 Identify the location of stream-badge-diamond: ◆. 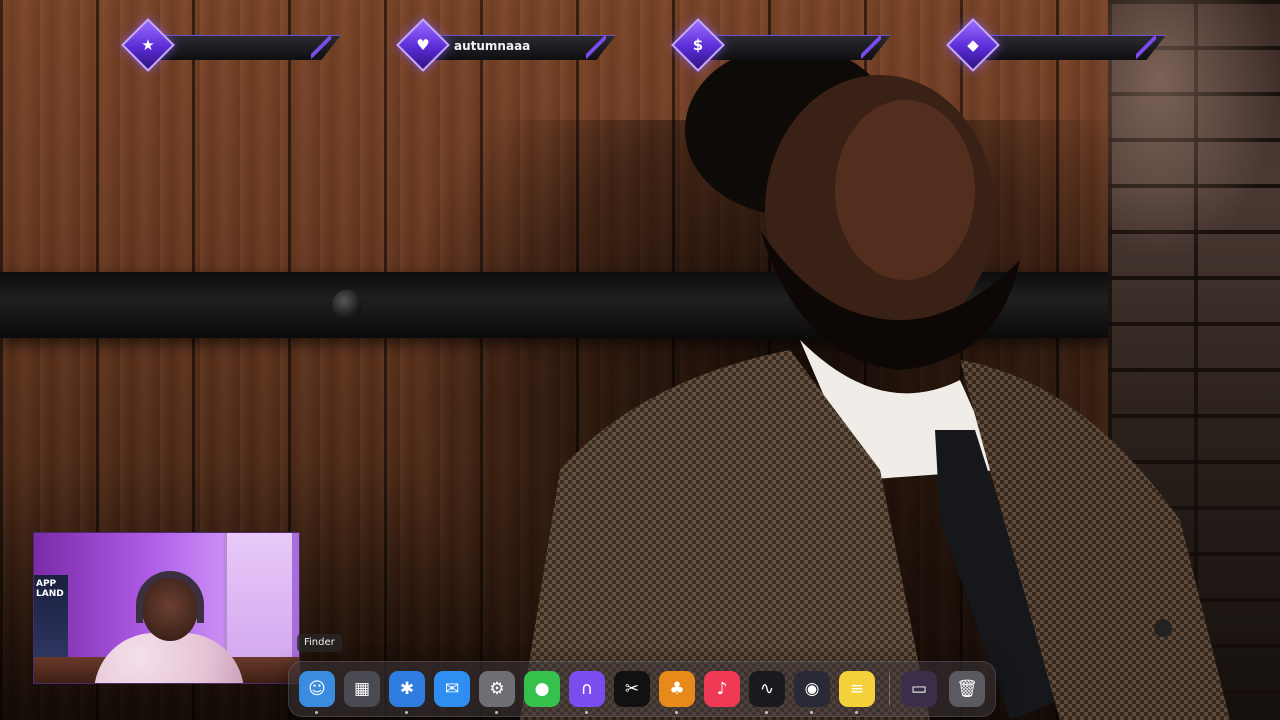
(1067, 45).